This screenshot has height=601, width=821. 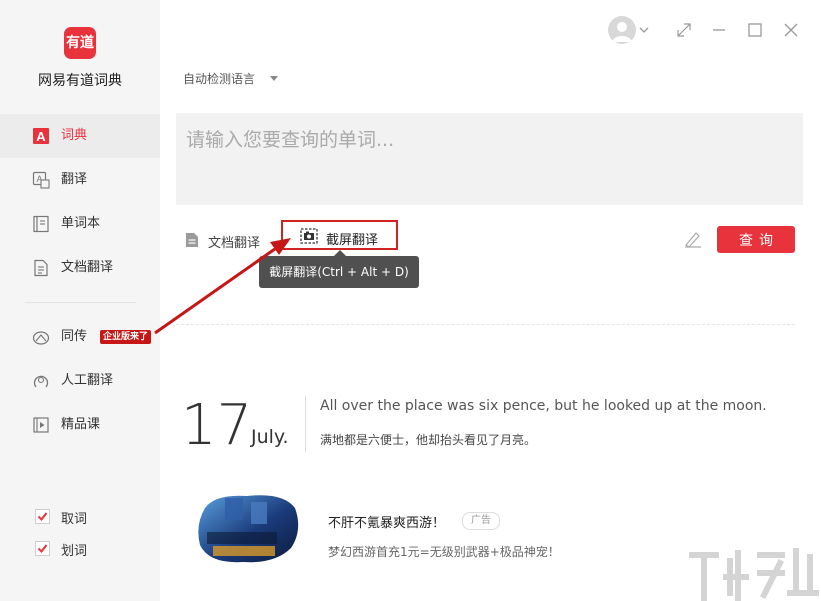 I want to click on sidebar-item-label: 精品课, so click(x=81, y=424).